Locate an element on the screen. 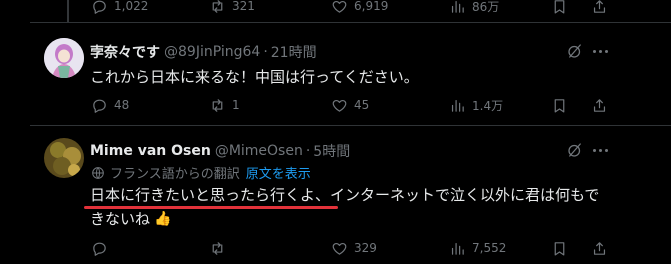  top-tweet-actions: 1,022 321 6,919 86万 is located at coordinates (350, 8).